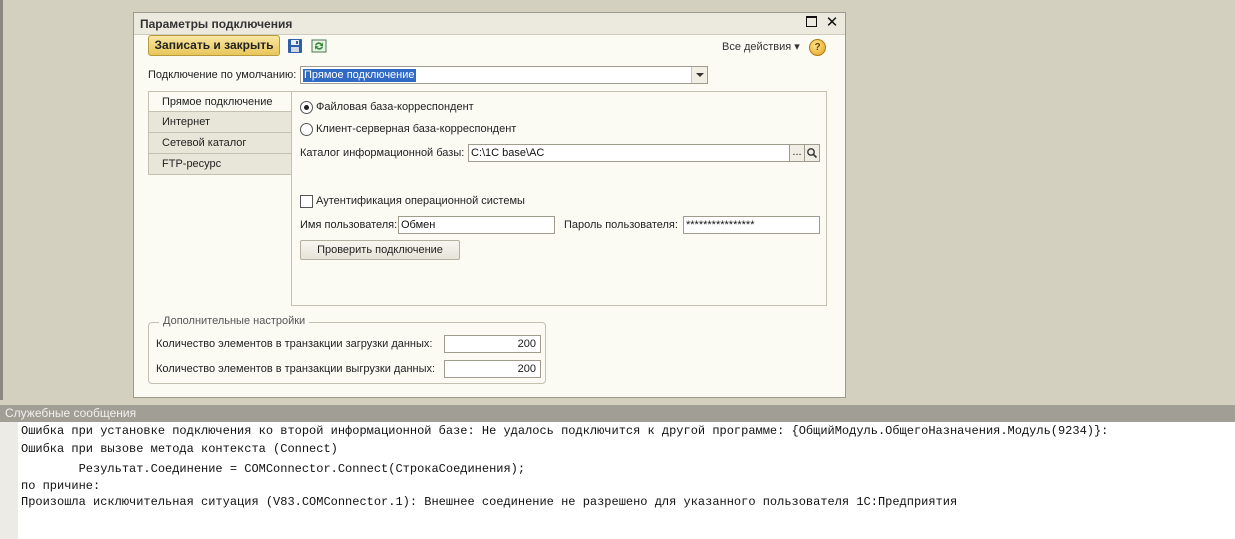  Describe the element at coordinates (492, 369) in the screenshot. I see `unload-transaction-input: 200` at that location.